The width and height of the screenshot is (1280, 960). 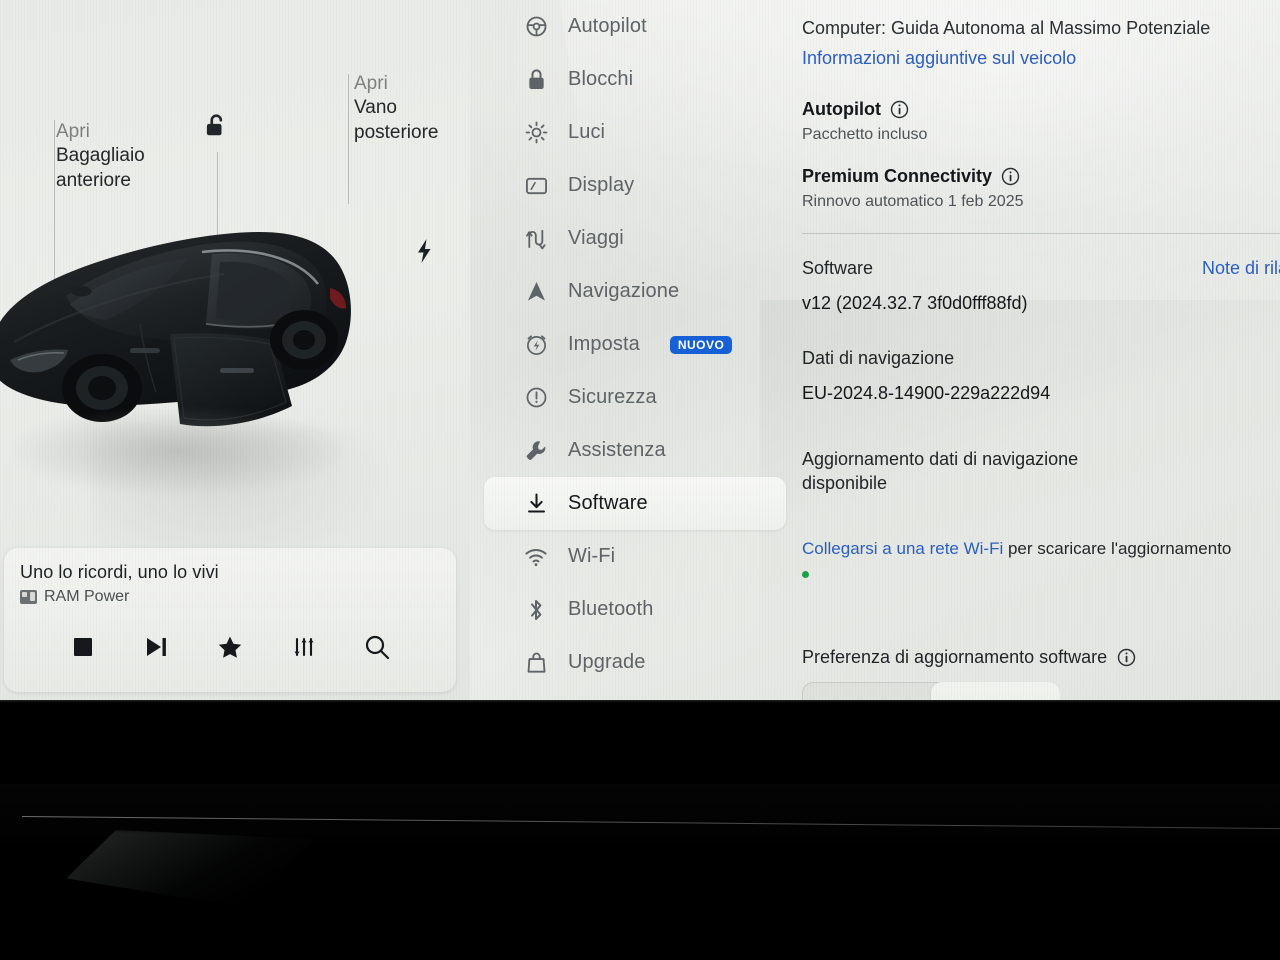 What do you see at coordinates (617, 450) in the screenshot?
I see `sidebar-label-assistenza: Assistenza` at bounding box center [617, 450].